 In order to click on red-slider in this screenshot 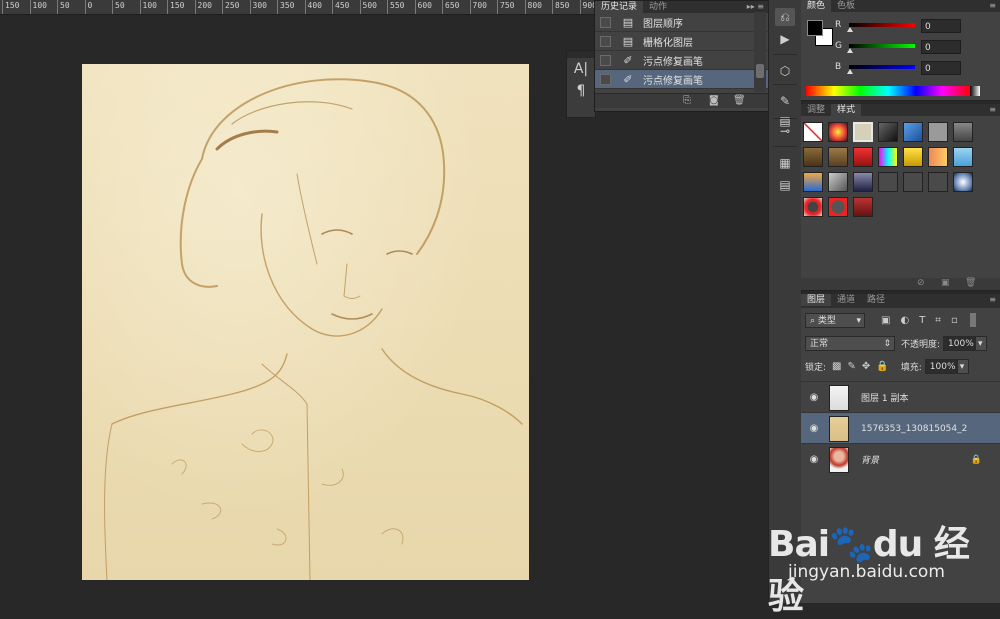, I will do `click(881, 27)`.